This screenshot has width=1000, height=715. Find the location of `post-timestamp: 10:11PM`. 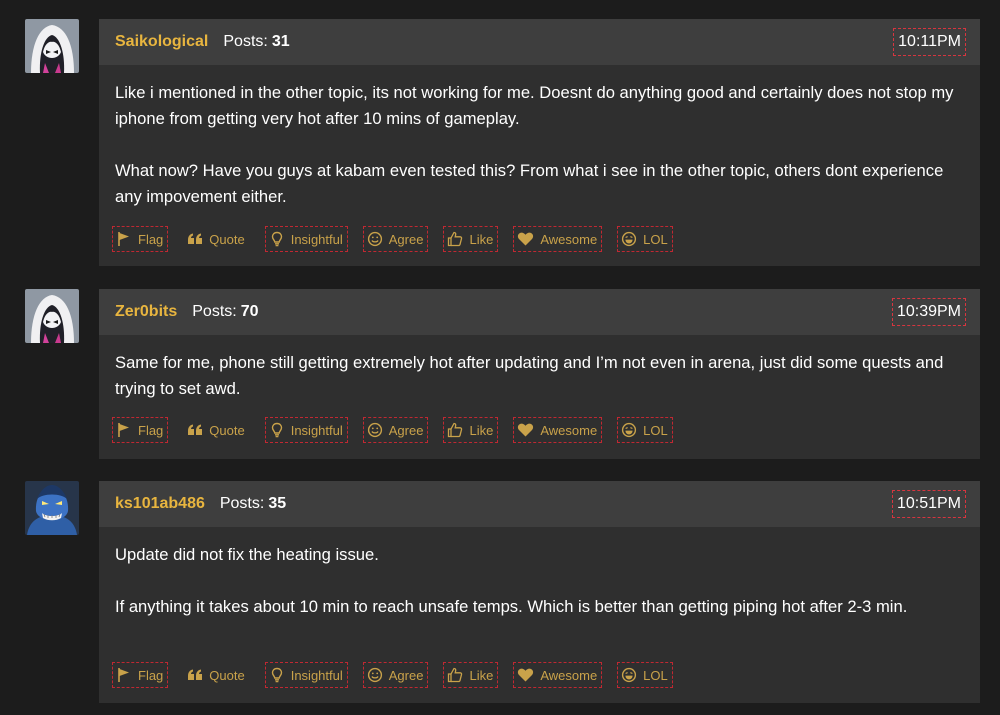

post-timestamp: 10:11PM is located at coordinates (929, 42).